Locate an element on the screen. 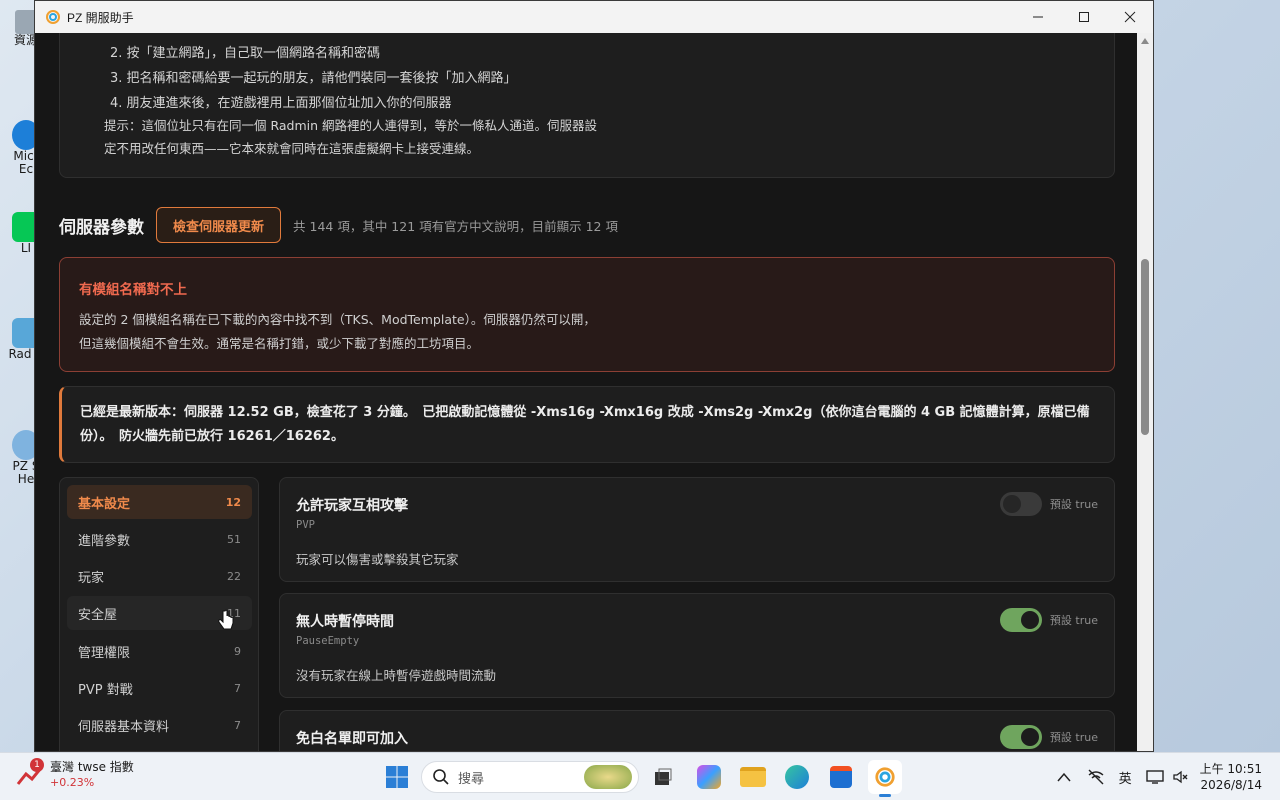  nav-count: 9 is located at coordinates (237, 651).